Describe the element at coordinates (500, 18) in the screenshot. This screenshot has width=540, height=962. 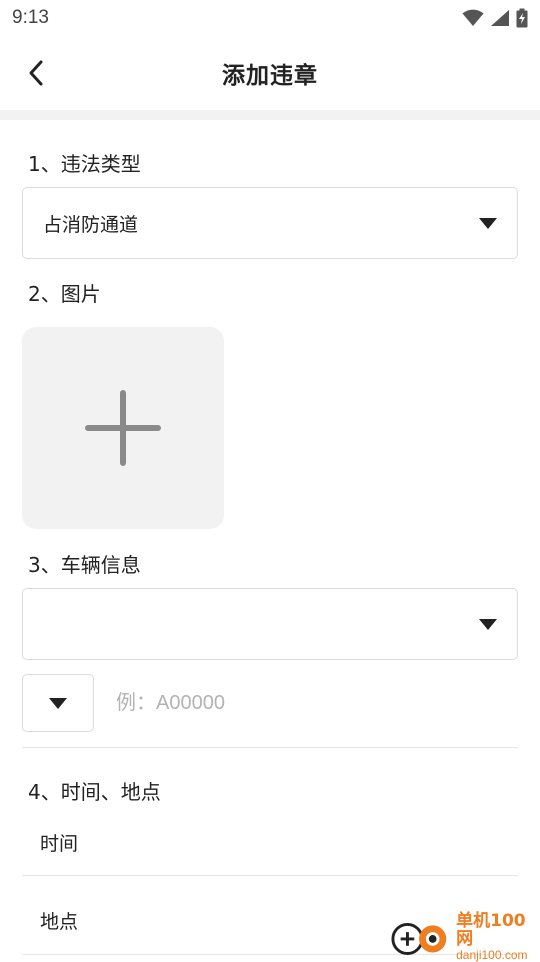
I see `signal-icon` at that location.